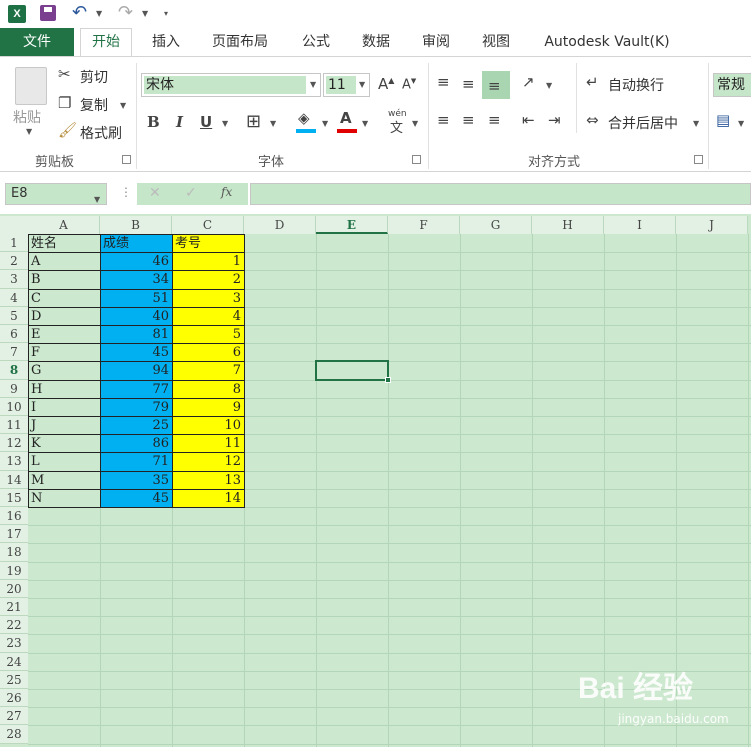  I want to click on font-launcher-icon, so click(416, 159).